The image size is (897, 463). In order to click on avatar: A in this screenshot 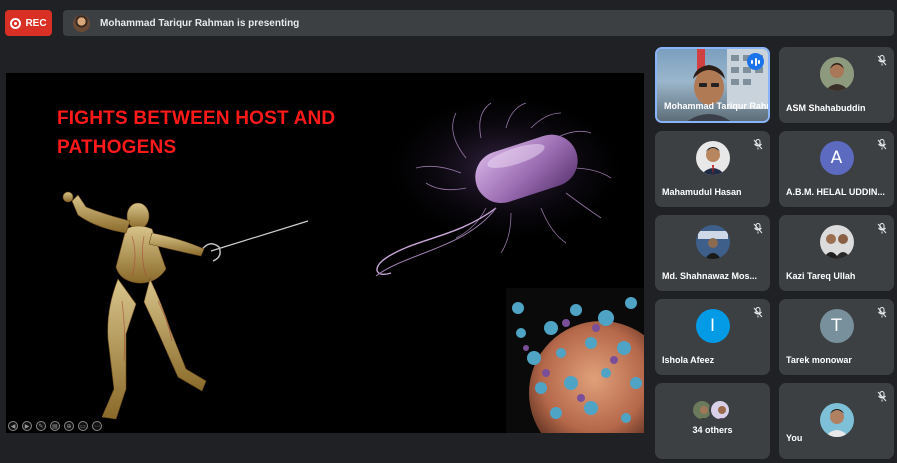, I will do `click(836, 158)`.